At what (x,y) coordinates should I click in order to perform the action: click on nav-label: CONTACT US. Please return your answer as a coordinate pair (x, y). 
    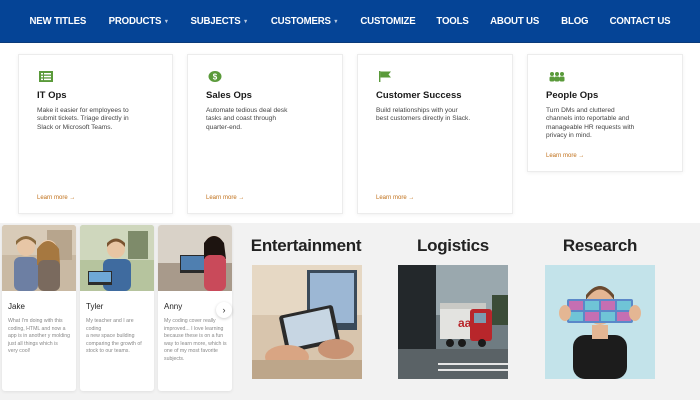
    Looking at the image, I should click on (640, 21).